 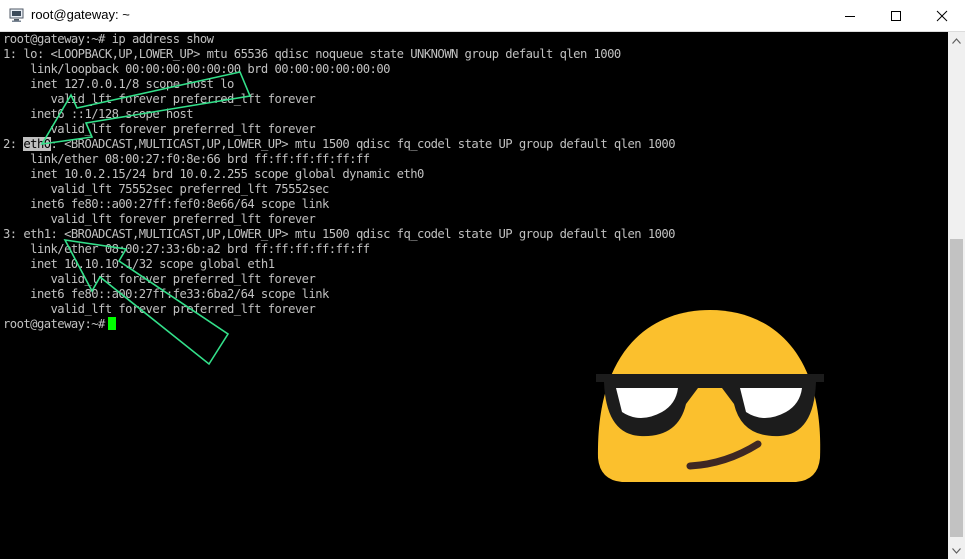 I want to click on prompt: root@gateway:~#, so click(x=54, y=324).